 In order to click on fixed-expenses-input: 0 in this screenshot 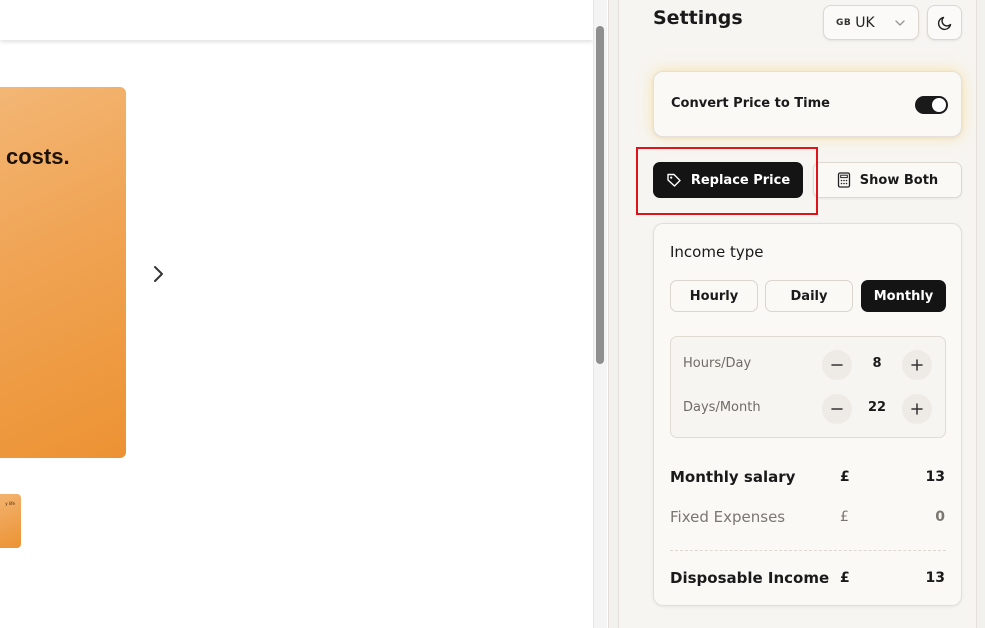, I will do `click(940, 517)`.